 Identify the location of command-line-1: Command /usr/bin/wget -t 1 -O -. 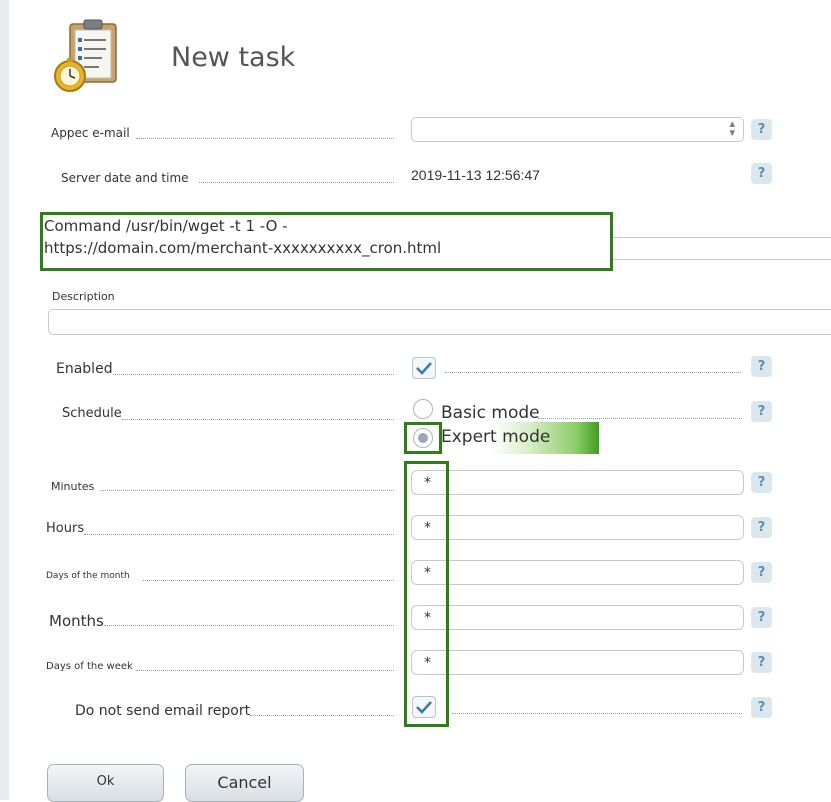
(166, 226).